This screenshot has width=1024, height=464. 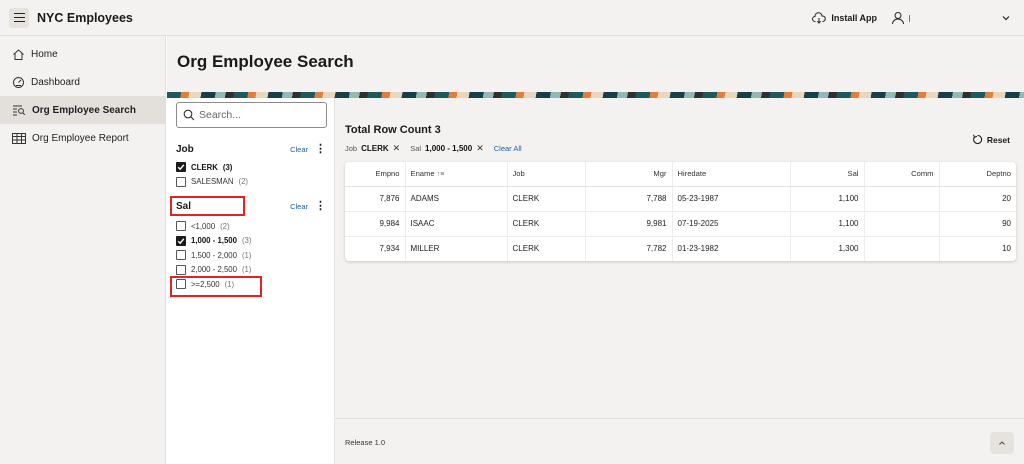 I want to click on sidebar-item-dashboard: Dashboard, so click(x=82, y=82).